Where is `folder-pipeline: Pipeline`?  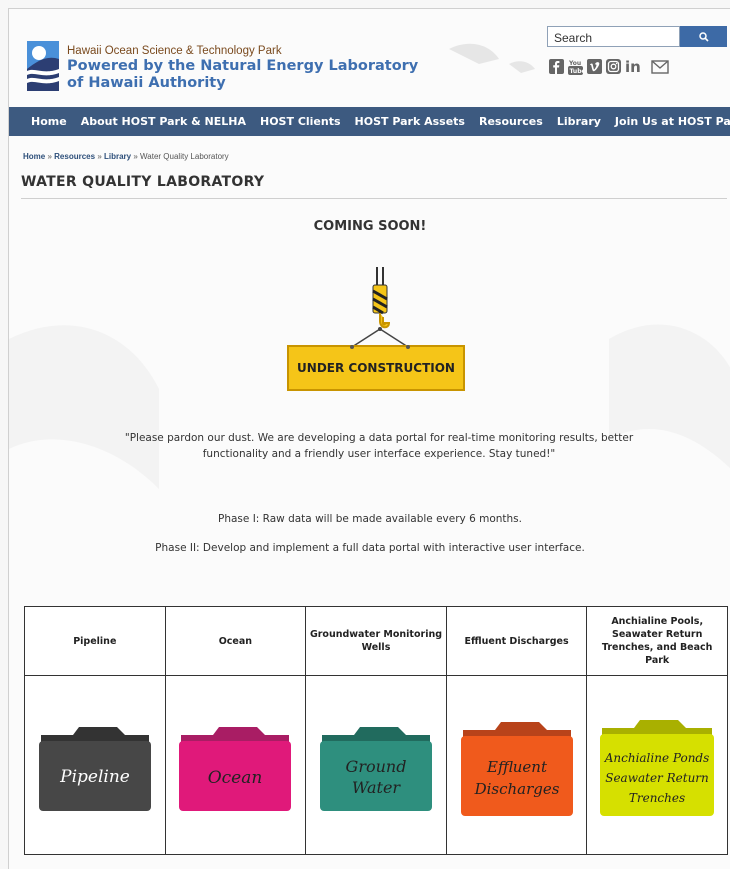
folder-pipeline: Pipeline is located at coordinates (94, 765).